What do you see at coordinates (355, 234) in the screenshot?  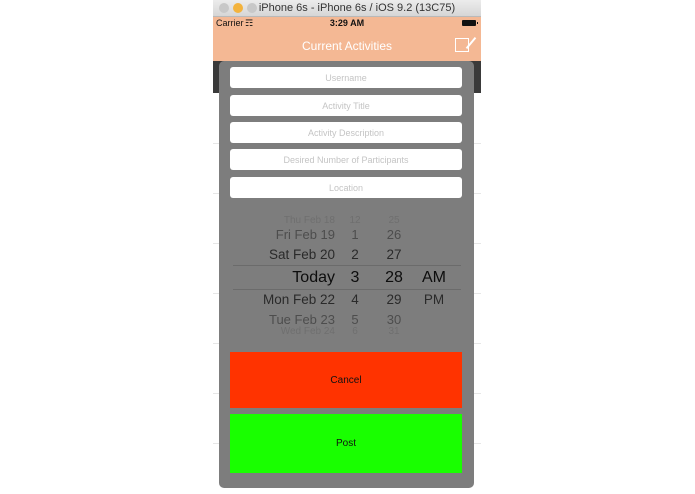 I see `picker-hour: 1` at bounding box center [355, 234].